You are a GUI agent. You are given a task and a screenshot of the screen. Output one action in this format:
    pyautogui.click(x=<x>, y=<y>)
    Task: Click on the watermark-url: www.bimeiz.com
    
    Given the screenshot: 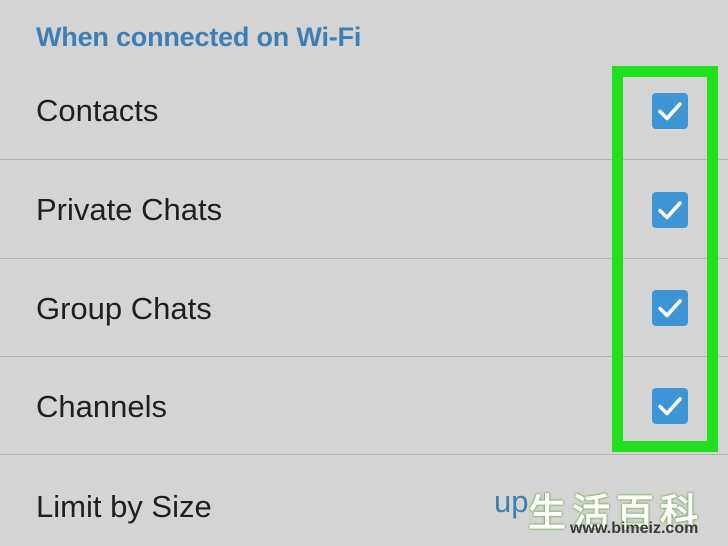 What is the action you would take?
    pyautogui.click(x=634, y=528)
    